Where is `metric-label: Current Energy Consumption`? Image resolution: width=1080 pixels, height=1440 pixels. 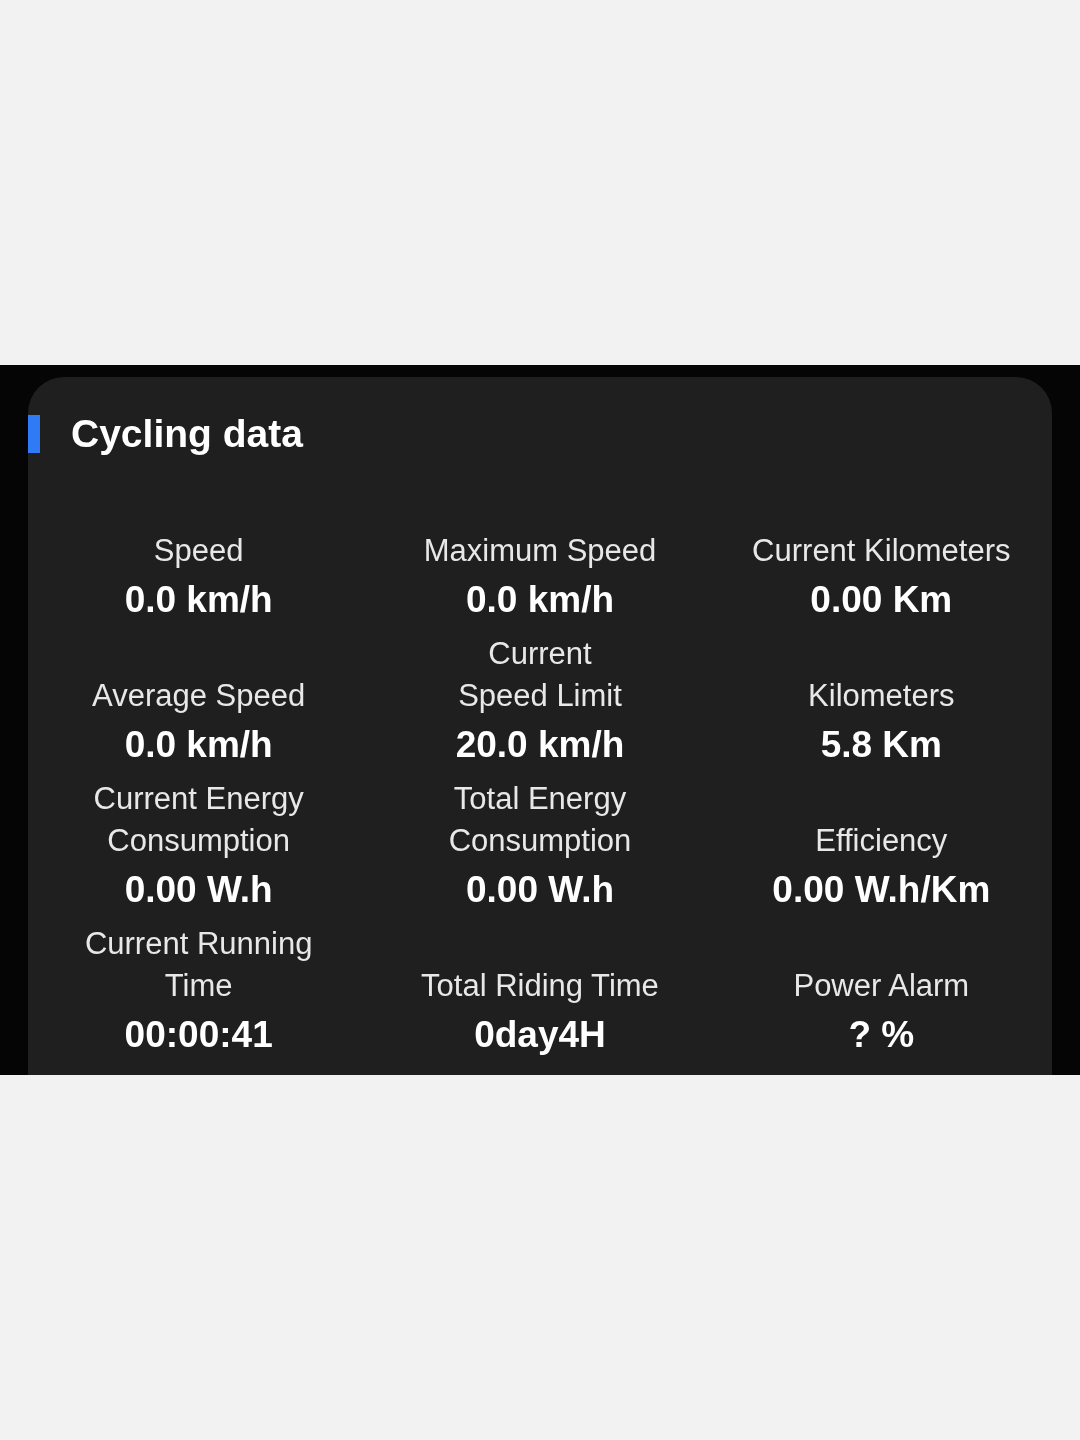
metric-label: Current Energy Consumption is located at coordinates (198, 820).